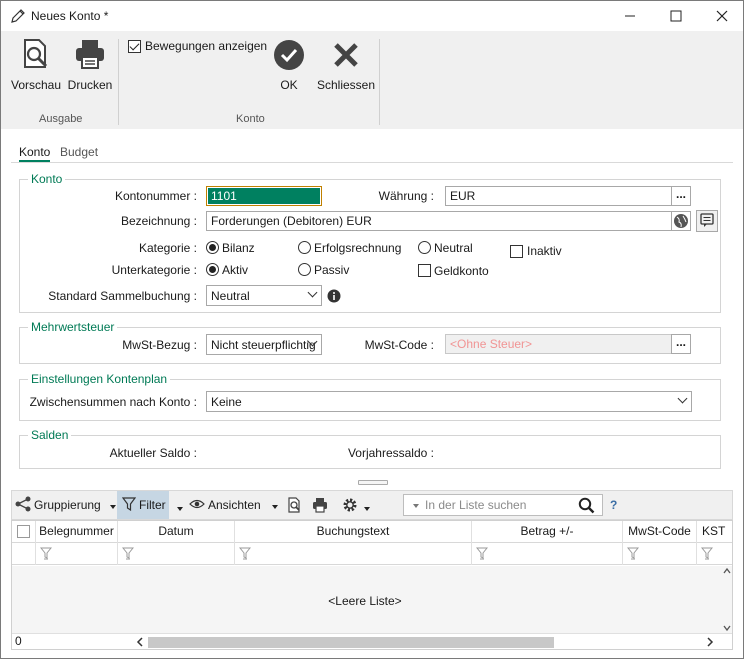 This screenshot has height=659, width=744. What do you see at coordinates (390, 453) in the screenshot?
I see `vorjahressaldo-label: Vorjahressaldo :` at bounding box center [390, 453].